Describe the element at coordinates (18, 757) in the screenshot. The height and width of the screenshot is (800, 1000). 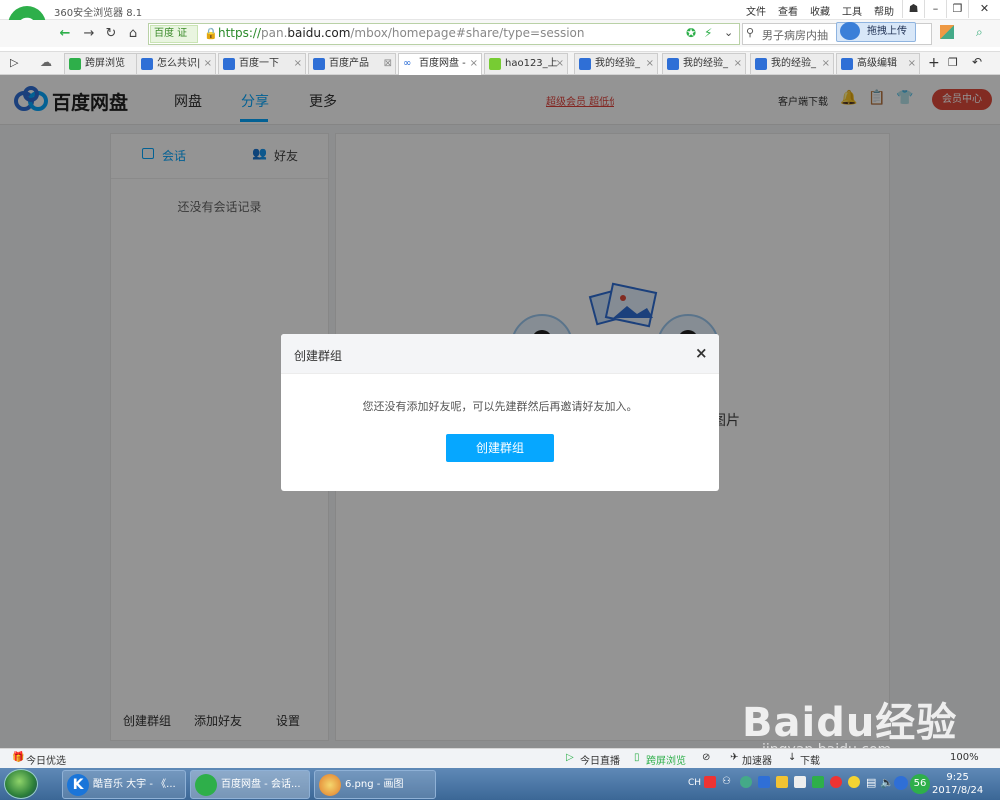
I see `gift-icon: 🎁` at that location.